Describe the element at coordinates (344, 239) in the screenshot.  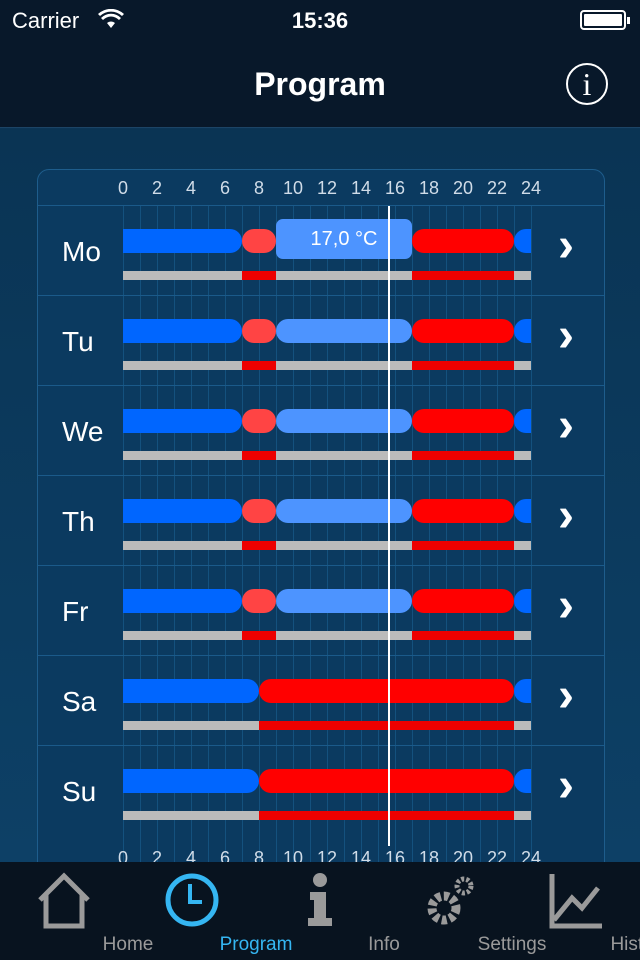
I see `selected-segment-temperature: 17,0 °C` at that location.